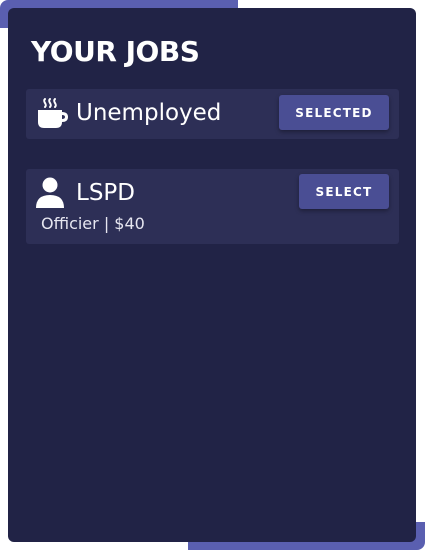 The image size is (425, 550). Describe the element at coordinates (149, 113) in the screenshot. I see `job-name: Unemployed` at that location.